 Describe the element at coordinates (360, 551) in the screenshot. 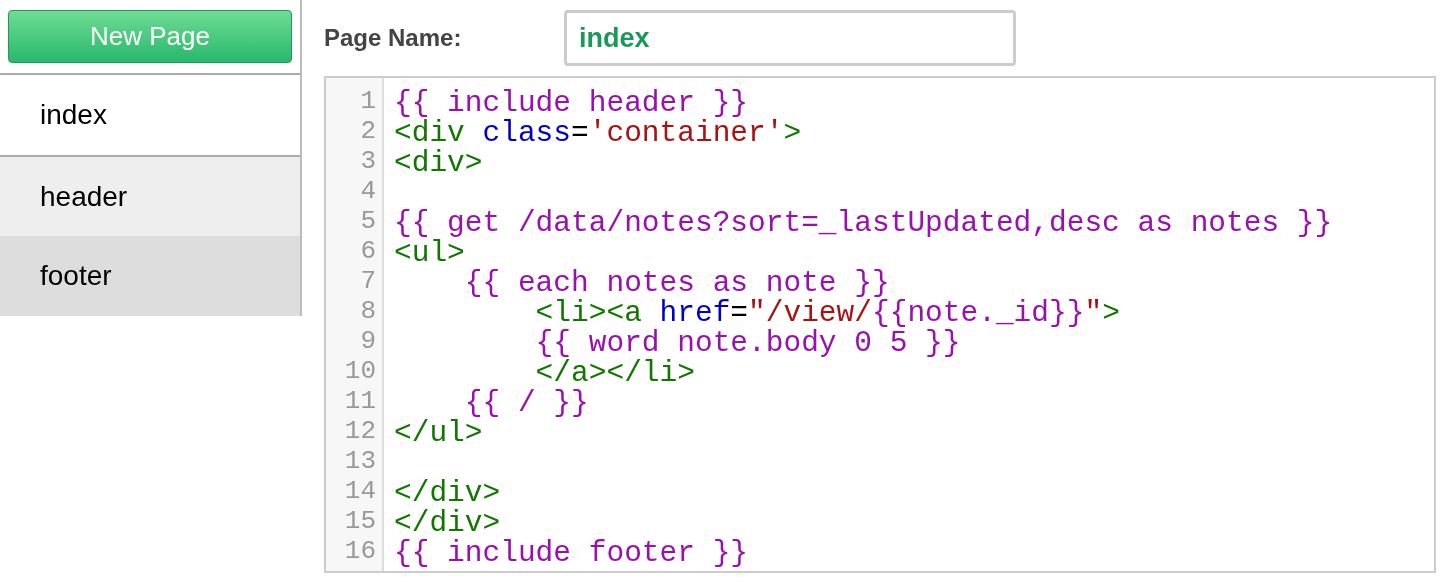

I see `line-number: 16` at that location.